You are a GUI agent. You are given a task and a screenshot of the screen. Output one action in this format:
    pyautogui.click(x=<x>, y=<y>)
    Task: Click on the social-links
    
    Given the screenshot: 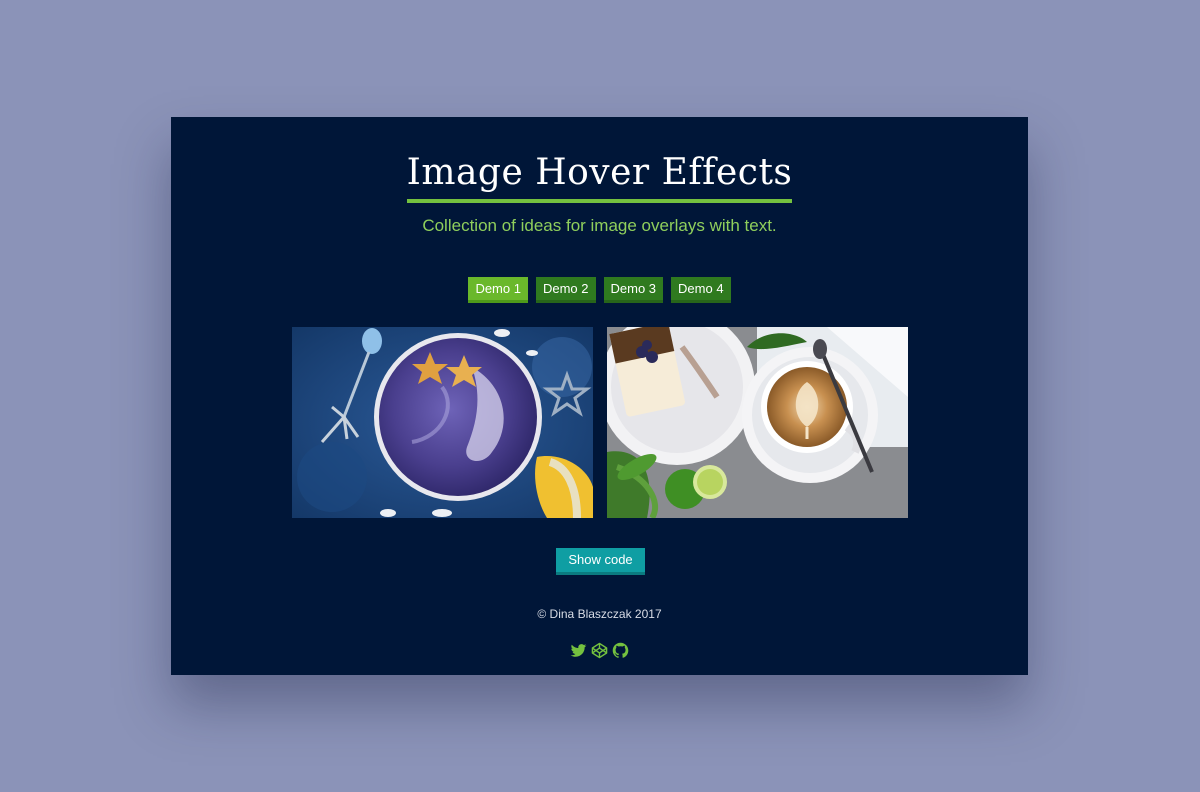 What is the action you would take?
    pyautogui.click(x=599, y=650)
    